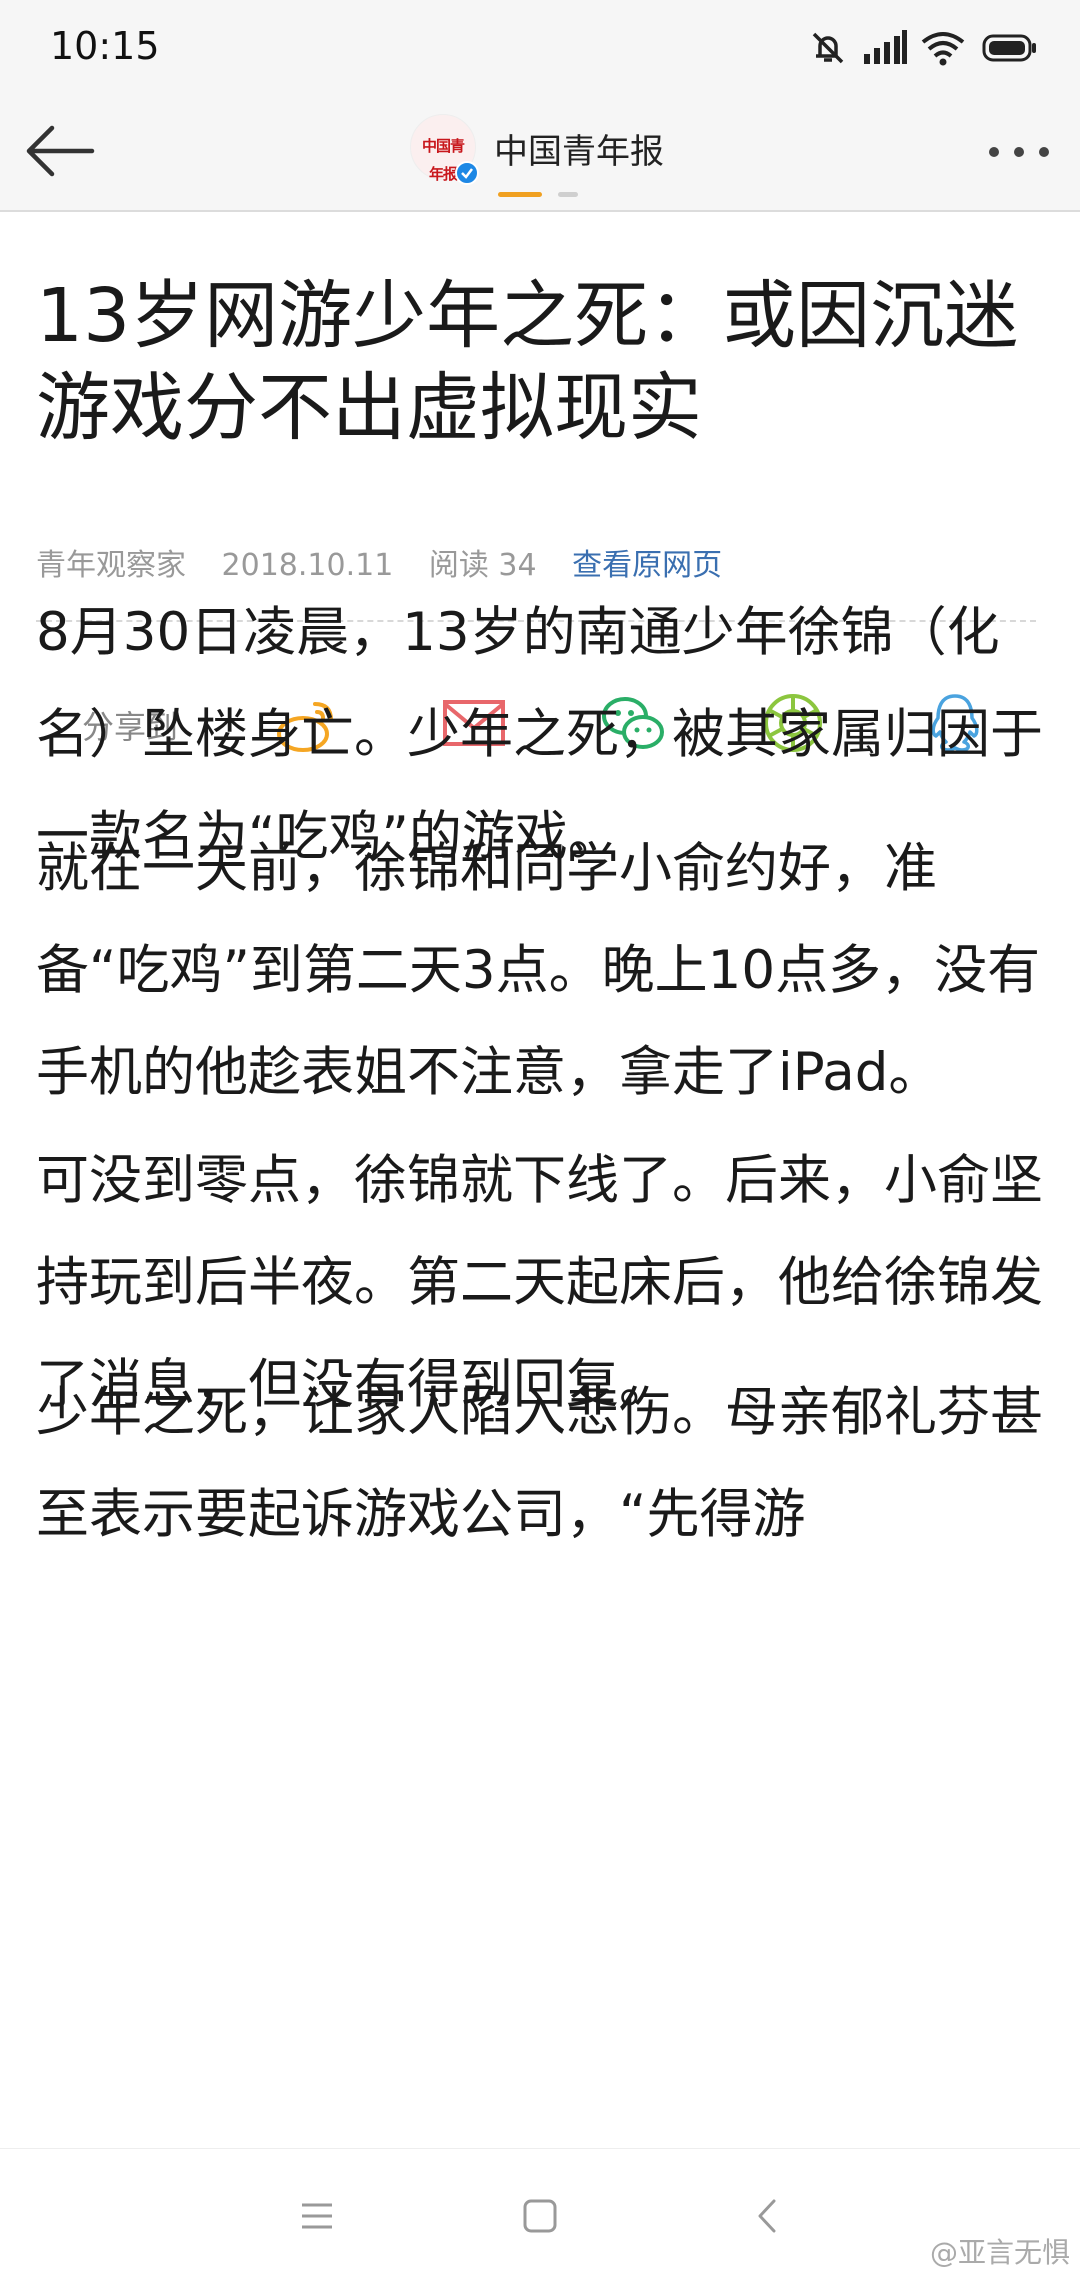  I want to click on wifi-icon, so click(943, 49).